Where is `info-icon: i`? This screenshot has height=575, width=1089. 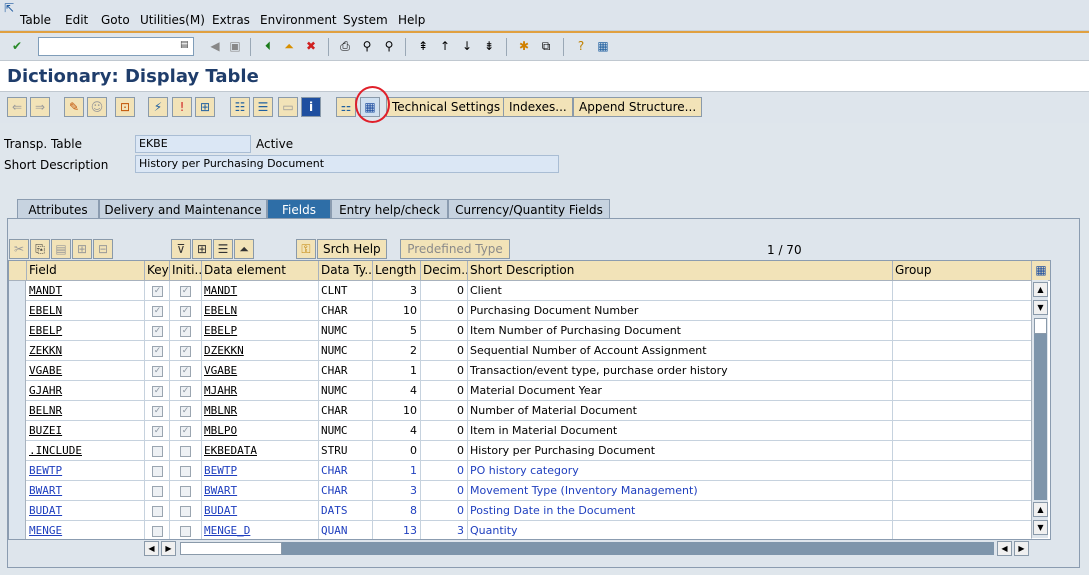
info-icon: i is located at coordinates (311, 107).